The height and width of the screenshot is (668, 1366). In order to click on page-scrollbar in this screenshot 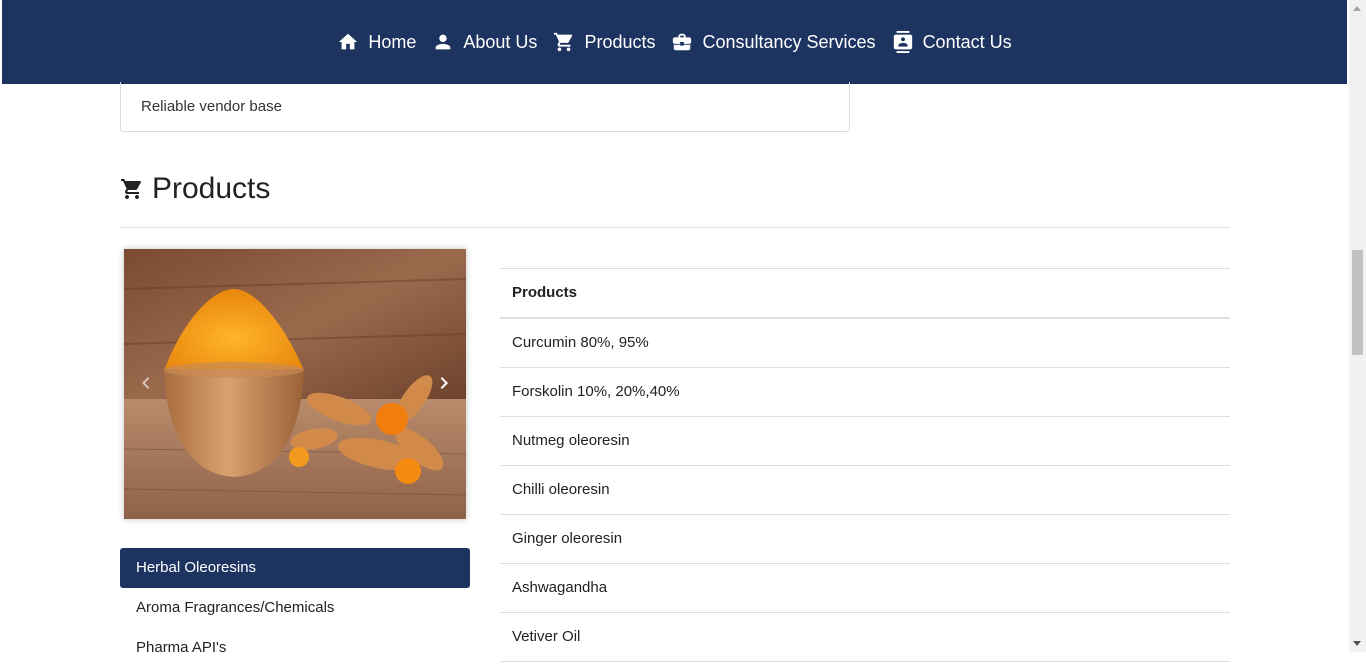, I will do `click(1357, 326)`.